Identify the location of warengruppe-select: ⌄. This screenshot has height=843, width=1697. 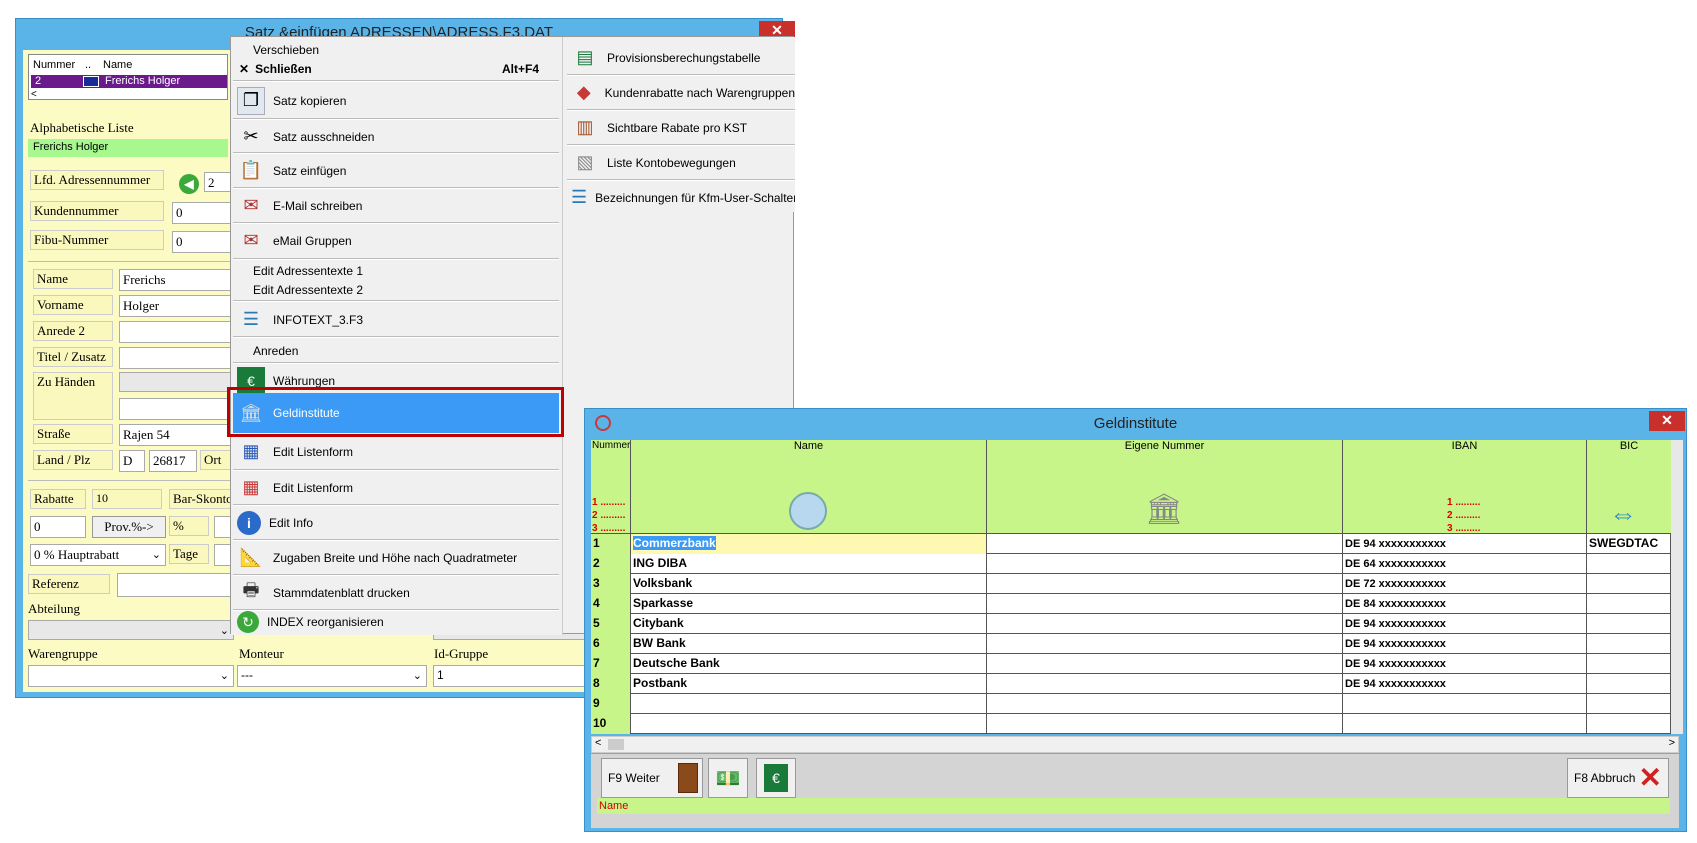
(131, 676).